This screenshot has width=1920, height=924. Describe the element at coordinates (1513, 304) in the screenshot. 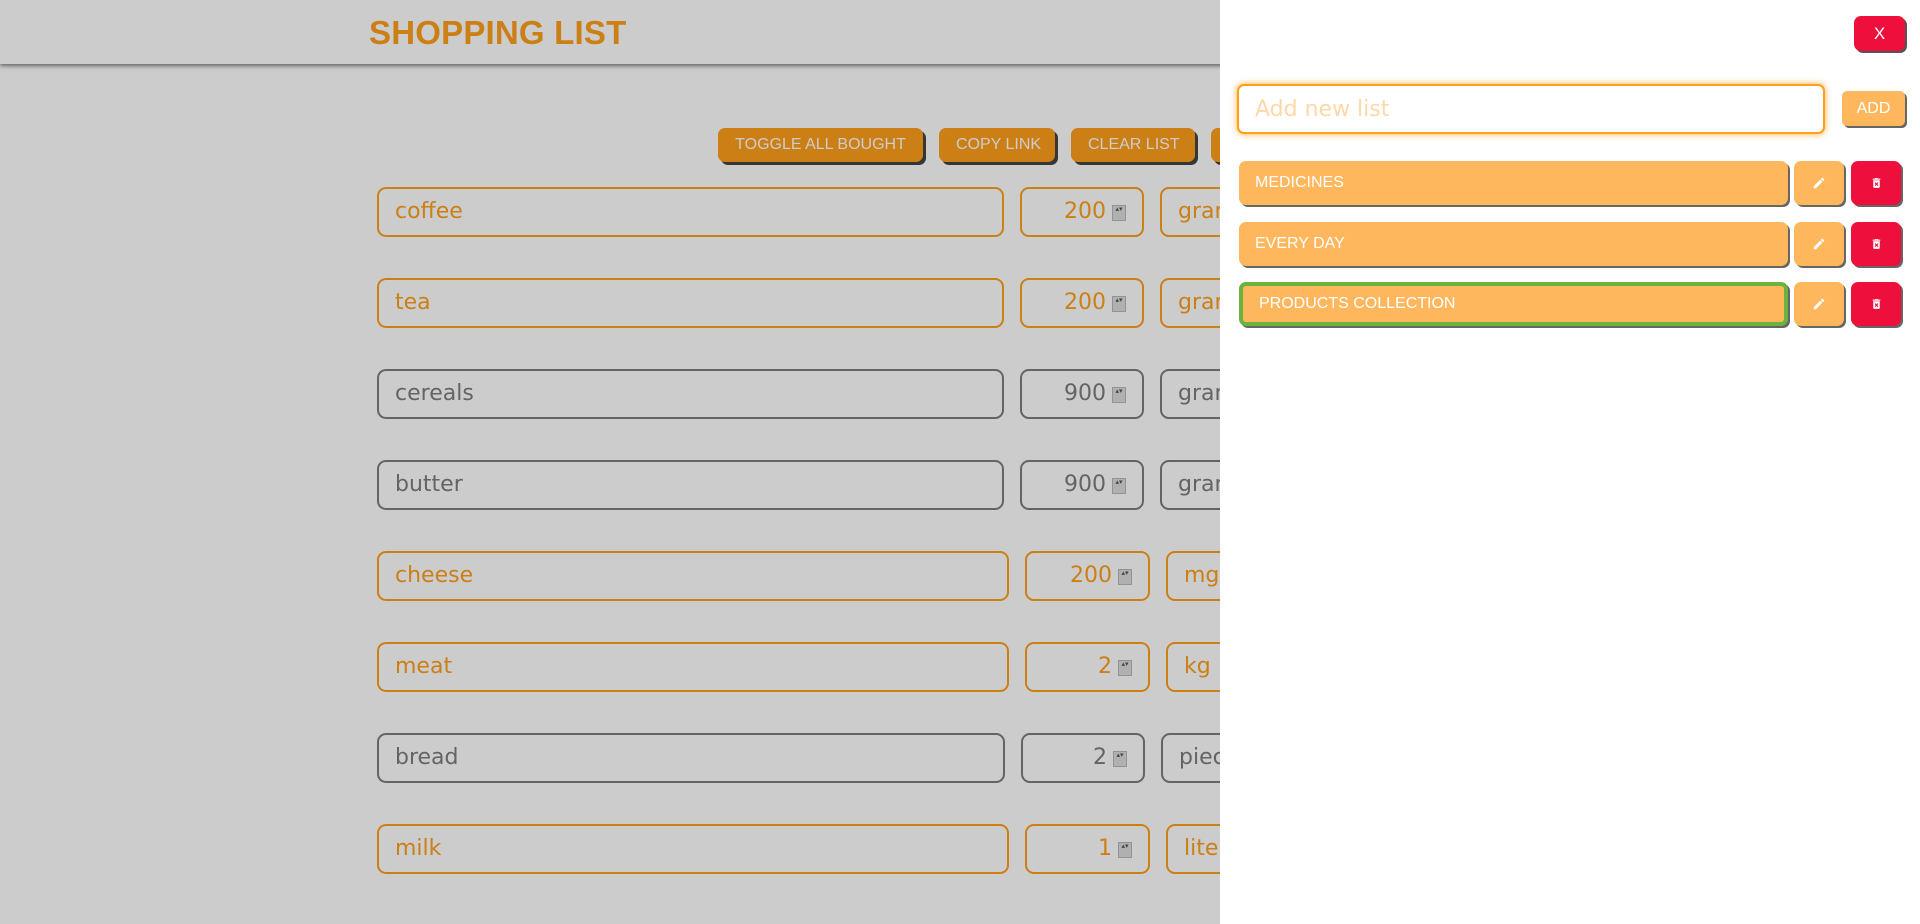

I see `saved-list-item-active: PRODUCTS COLLECTION` at that location.